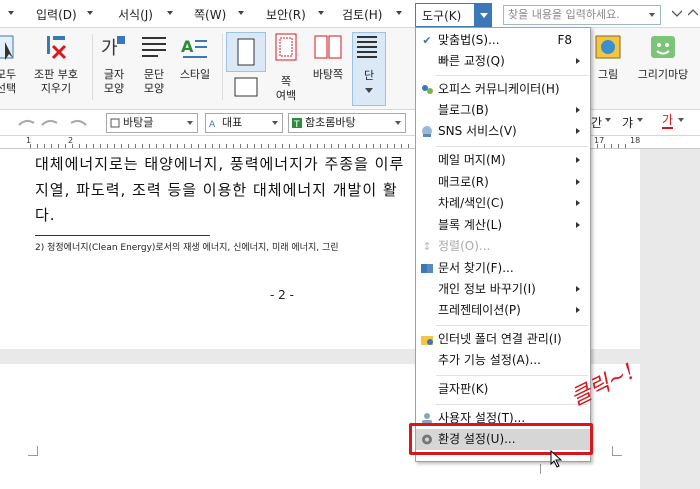 The height and width of the screenshot is (489, 700). Describe the element at coordinates (503, 110) in the screenshot. I see `menu-item-blog: 블로그(B)` at that location.